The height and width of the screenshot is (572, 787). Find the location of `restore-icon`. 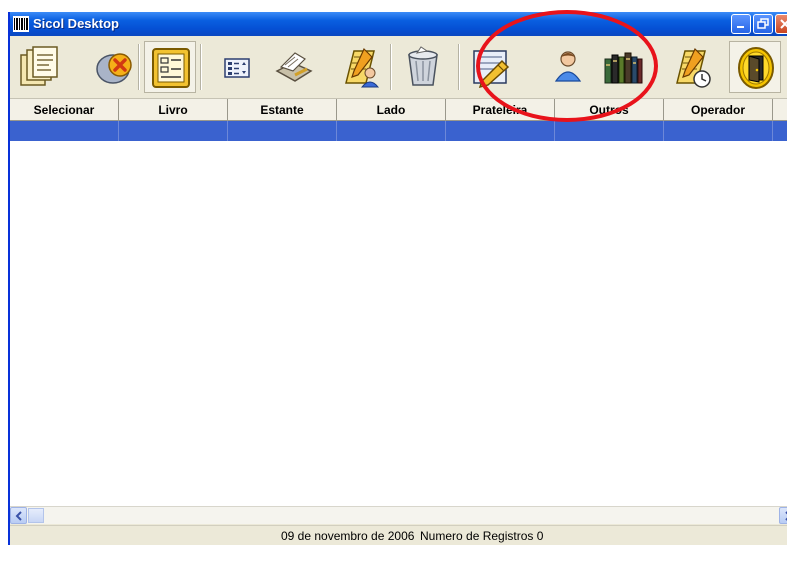

restore-icon is located at coordinates (763, 23).